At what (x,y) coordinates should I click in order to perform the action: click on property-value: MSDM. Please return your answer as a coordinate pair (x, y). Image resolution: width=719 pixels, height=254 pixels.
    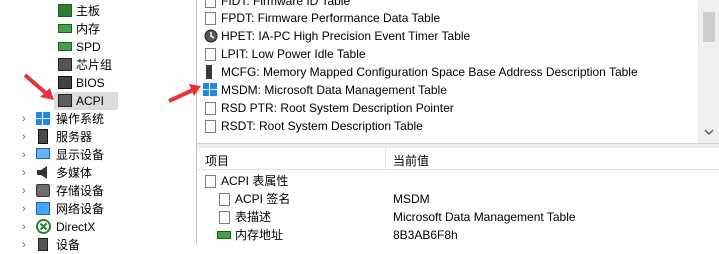
    Looking at the image, I should click on (411, 199).